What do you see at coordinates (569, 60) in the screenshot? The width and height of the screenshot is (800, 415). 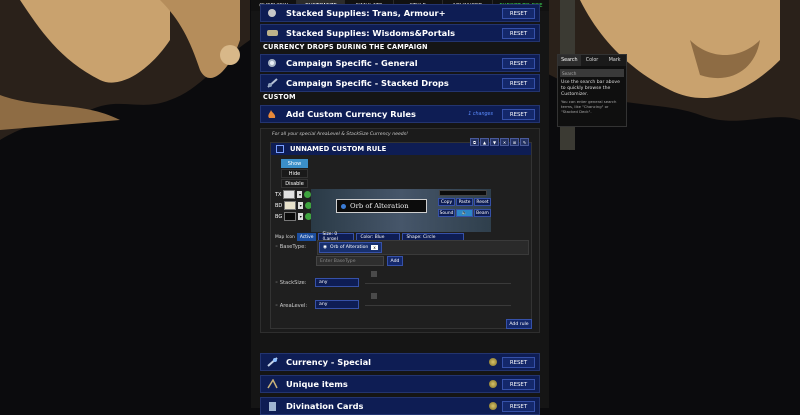 I see `tab-search: Search` at bounding box center [569, 60].